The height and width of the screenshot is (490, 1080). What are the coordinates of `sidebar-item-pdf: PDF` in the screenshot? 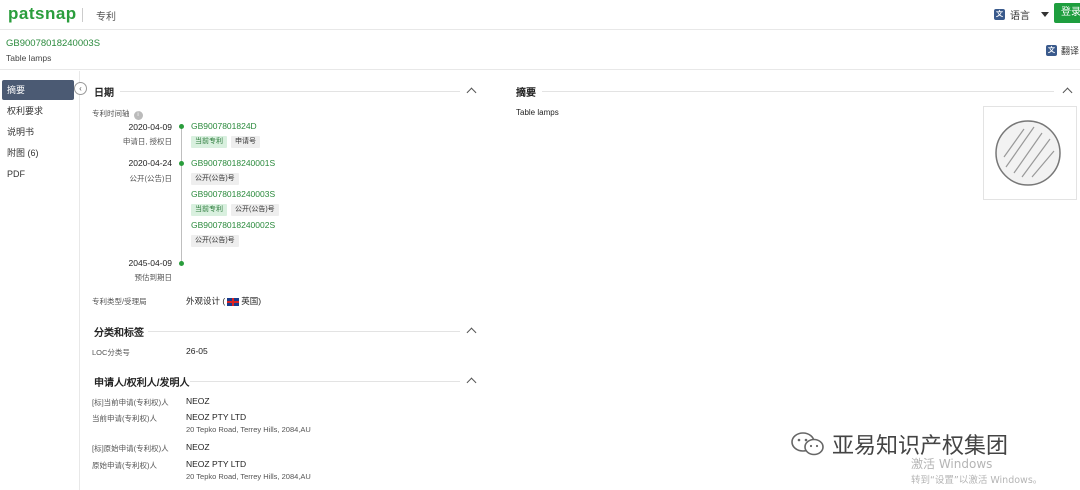 It's located at (38, 174).